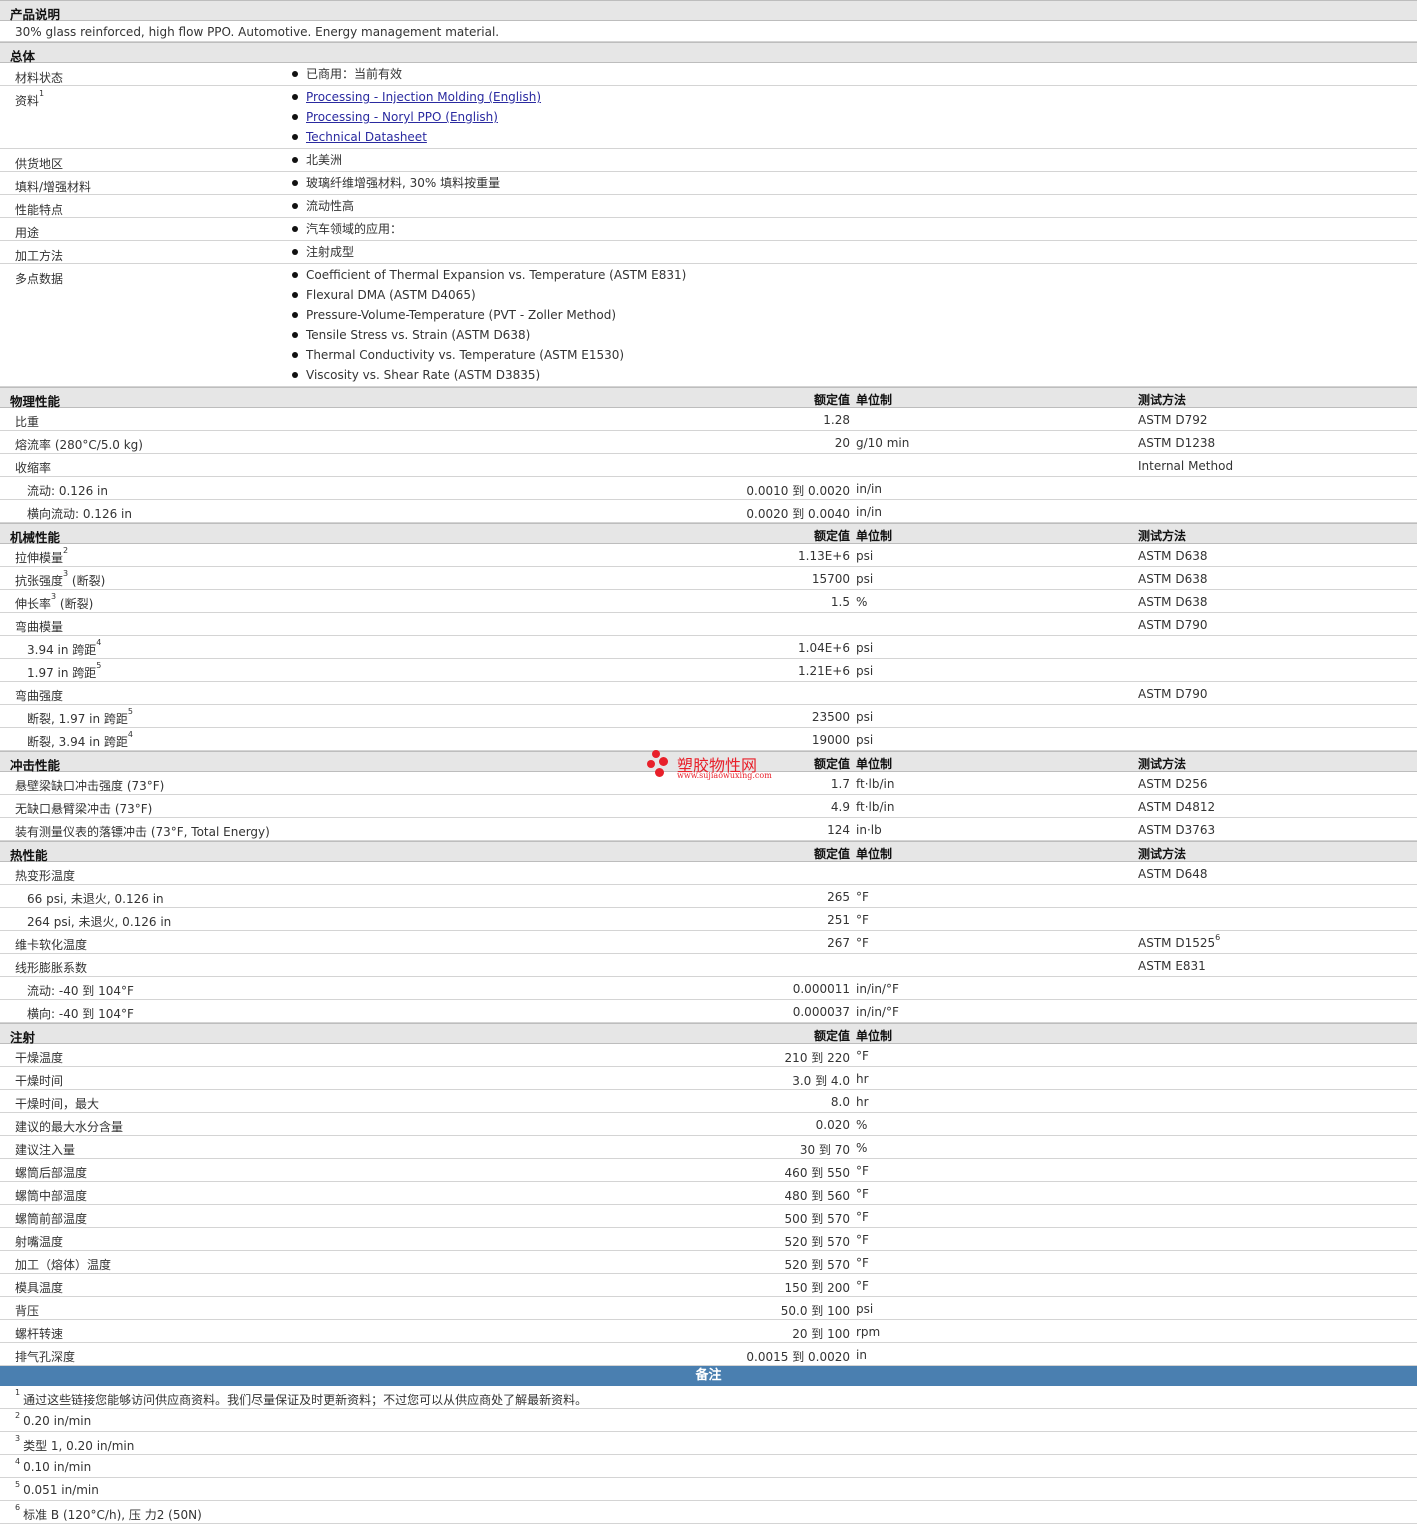 This screenshot has width=1417, height=1532. I want to click on list-item: 北美洲, so click(317, 163).